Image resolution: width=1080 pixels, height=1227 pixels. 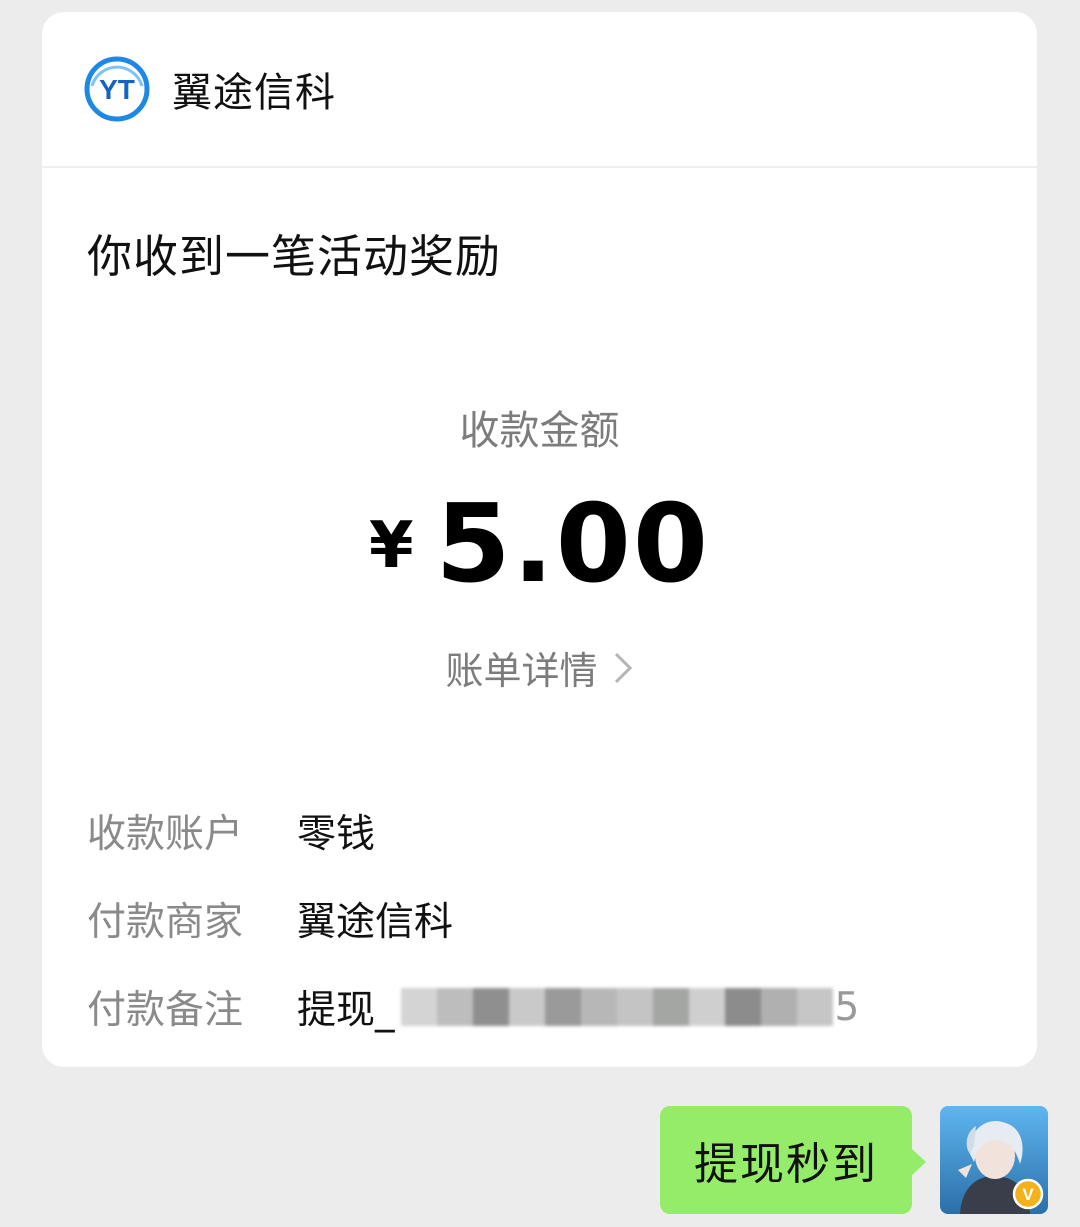 I want to click on info-row-merchant: 付款商家 翼途信科, so click(x=542, y=919).